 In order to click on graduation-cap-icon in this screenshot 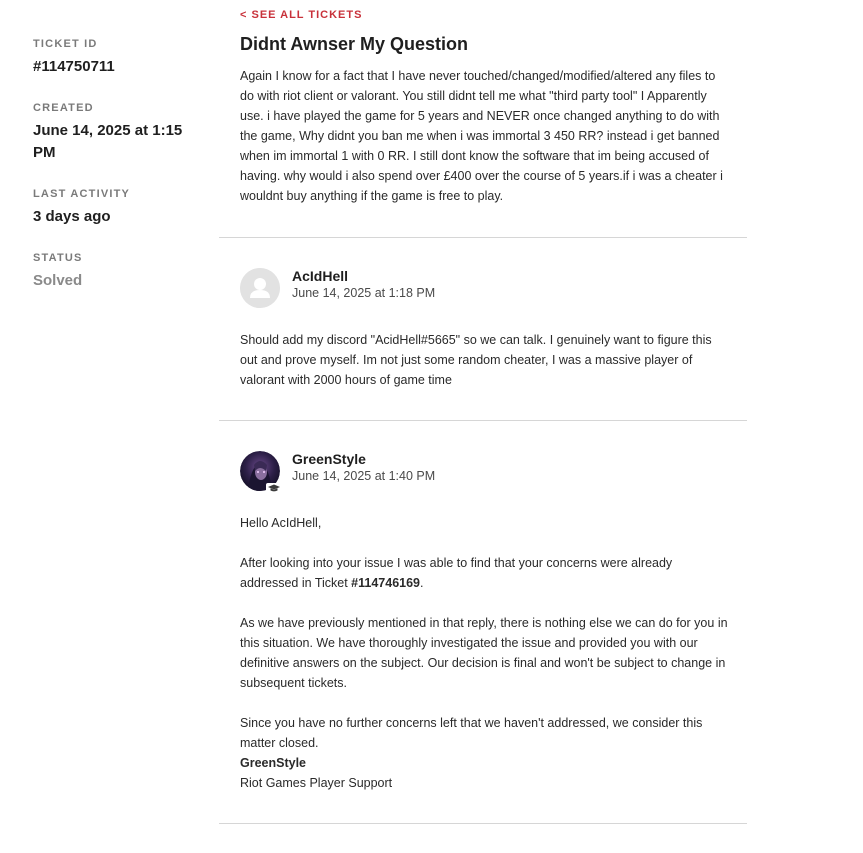, I will do `click(274, 488)`.